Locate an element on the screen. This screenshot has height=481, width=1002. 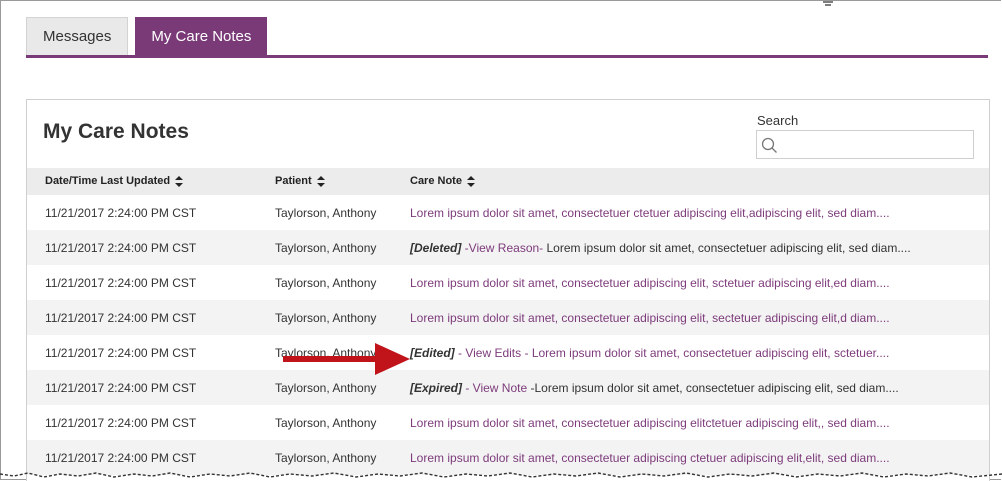
column-header-date: Date/Time Last Updated is located at coordinates (114, 181).